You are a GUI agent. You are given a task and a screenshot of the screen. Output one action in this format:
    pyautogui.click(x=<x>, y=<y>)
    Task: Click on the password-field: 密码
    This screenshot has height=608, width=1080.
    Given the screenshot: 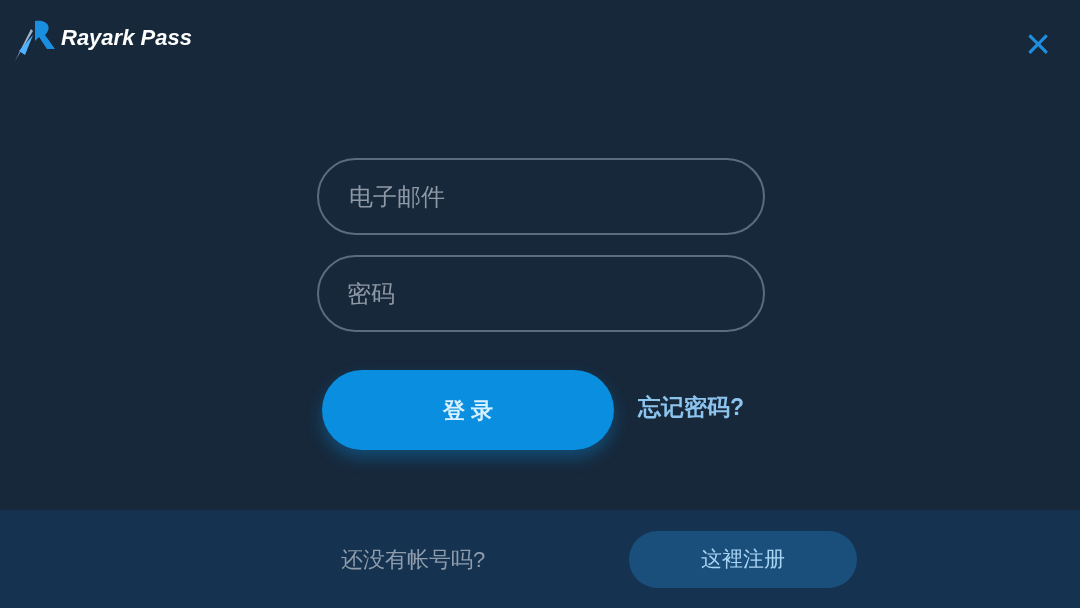 What is the action you would take?
    pyautogui.click(x=541, y=293)
    